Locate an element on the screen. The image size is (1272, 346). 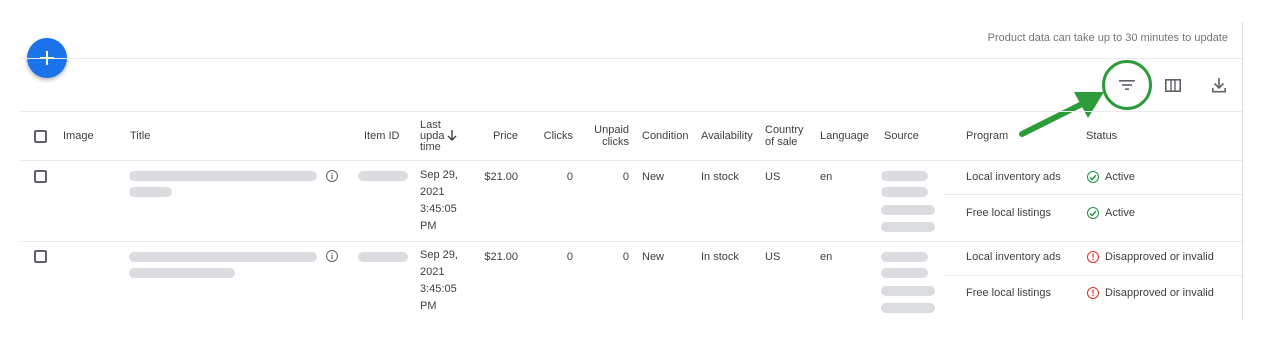
col-status: Status is located at coordinates (1101, 136).